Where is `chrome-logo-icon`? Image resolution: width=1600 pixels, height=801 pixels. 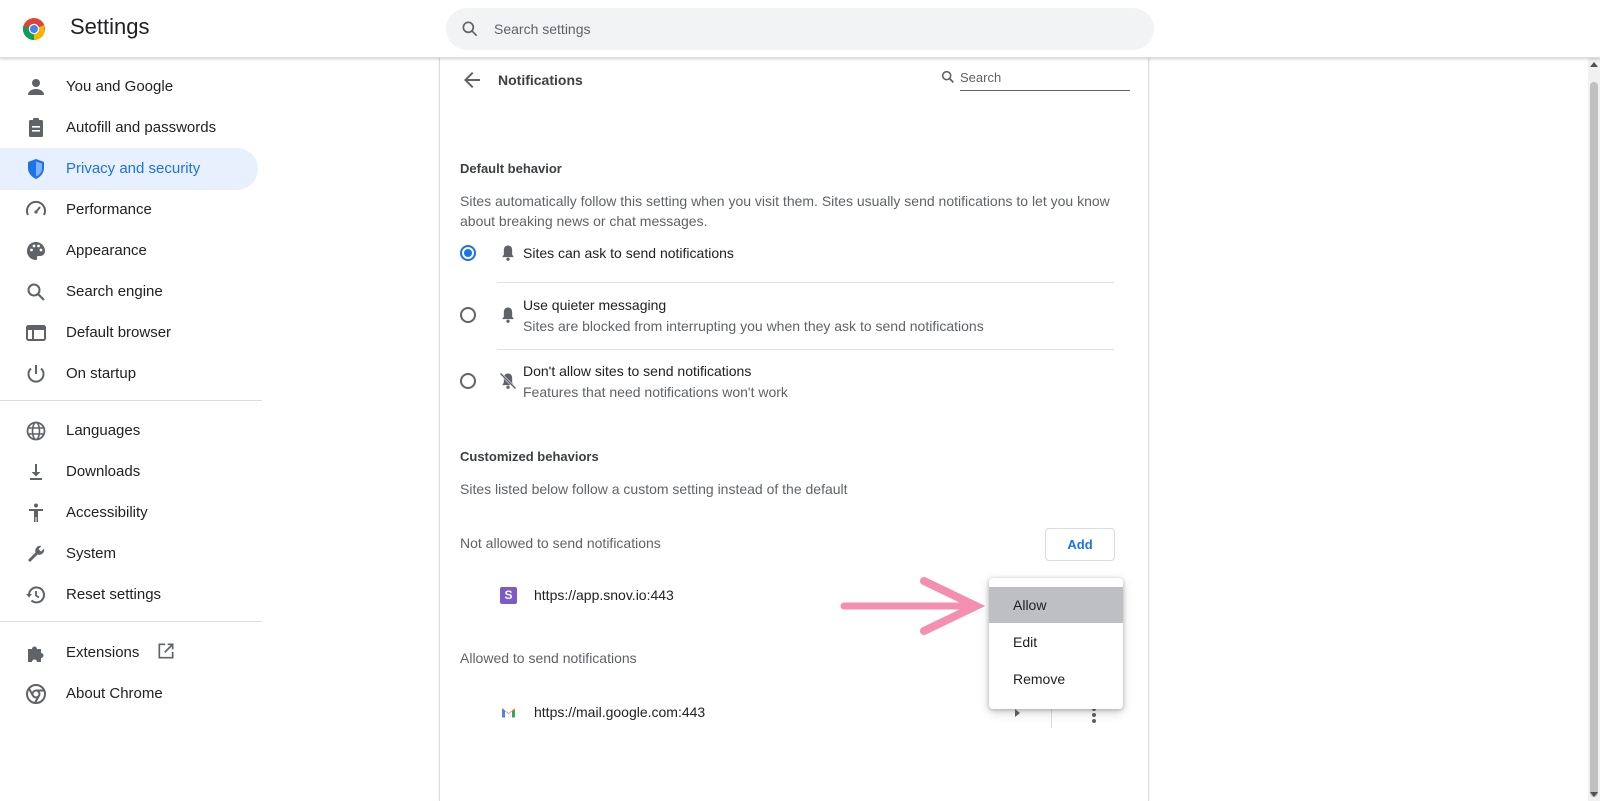
chrome-logo-icon is located at coordinates (33, 29).